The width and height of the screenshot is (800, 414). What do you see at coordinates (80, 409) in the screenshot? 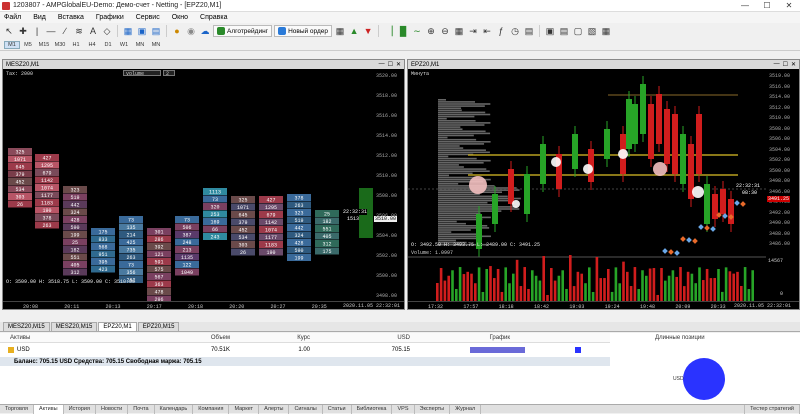
I see `tab-history: История` at bounding box center [80, 409].